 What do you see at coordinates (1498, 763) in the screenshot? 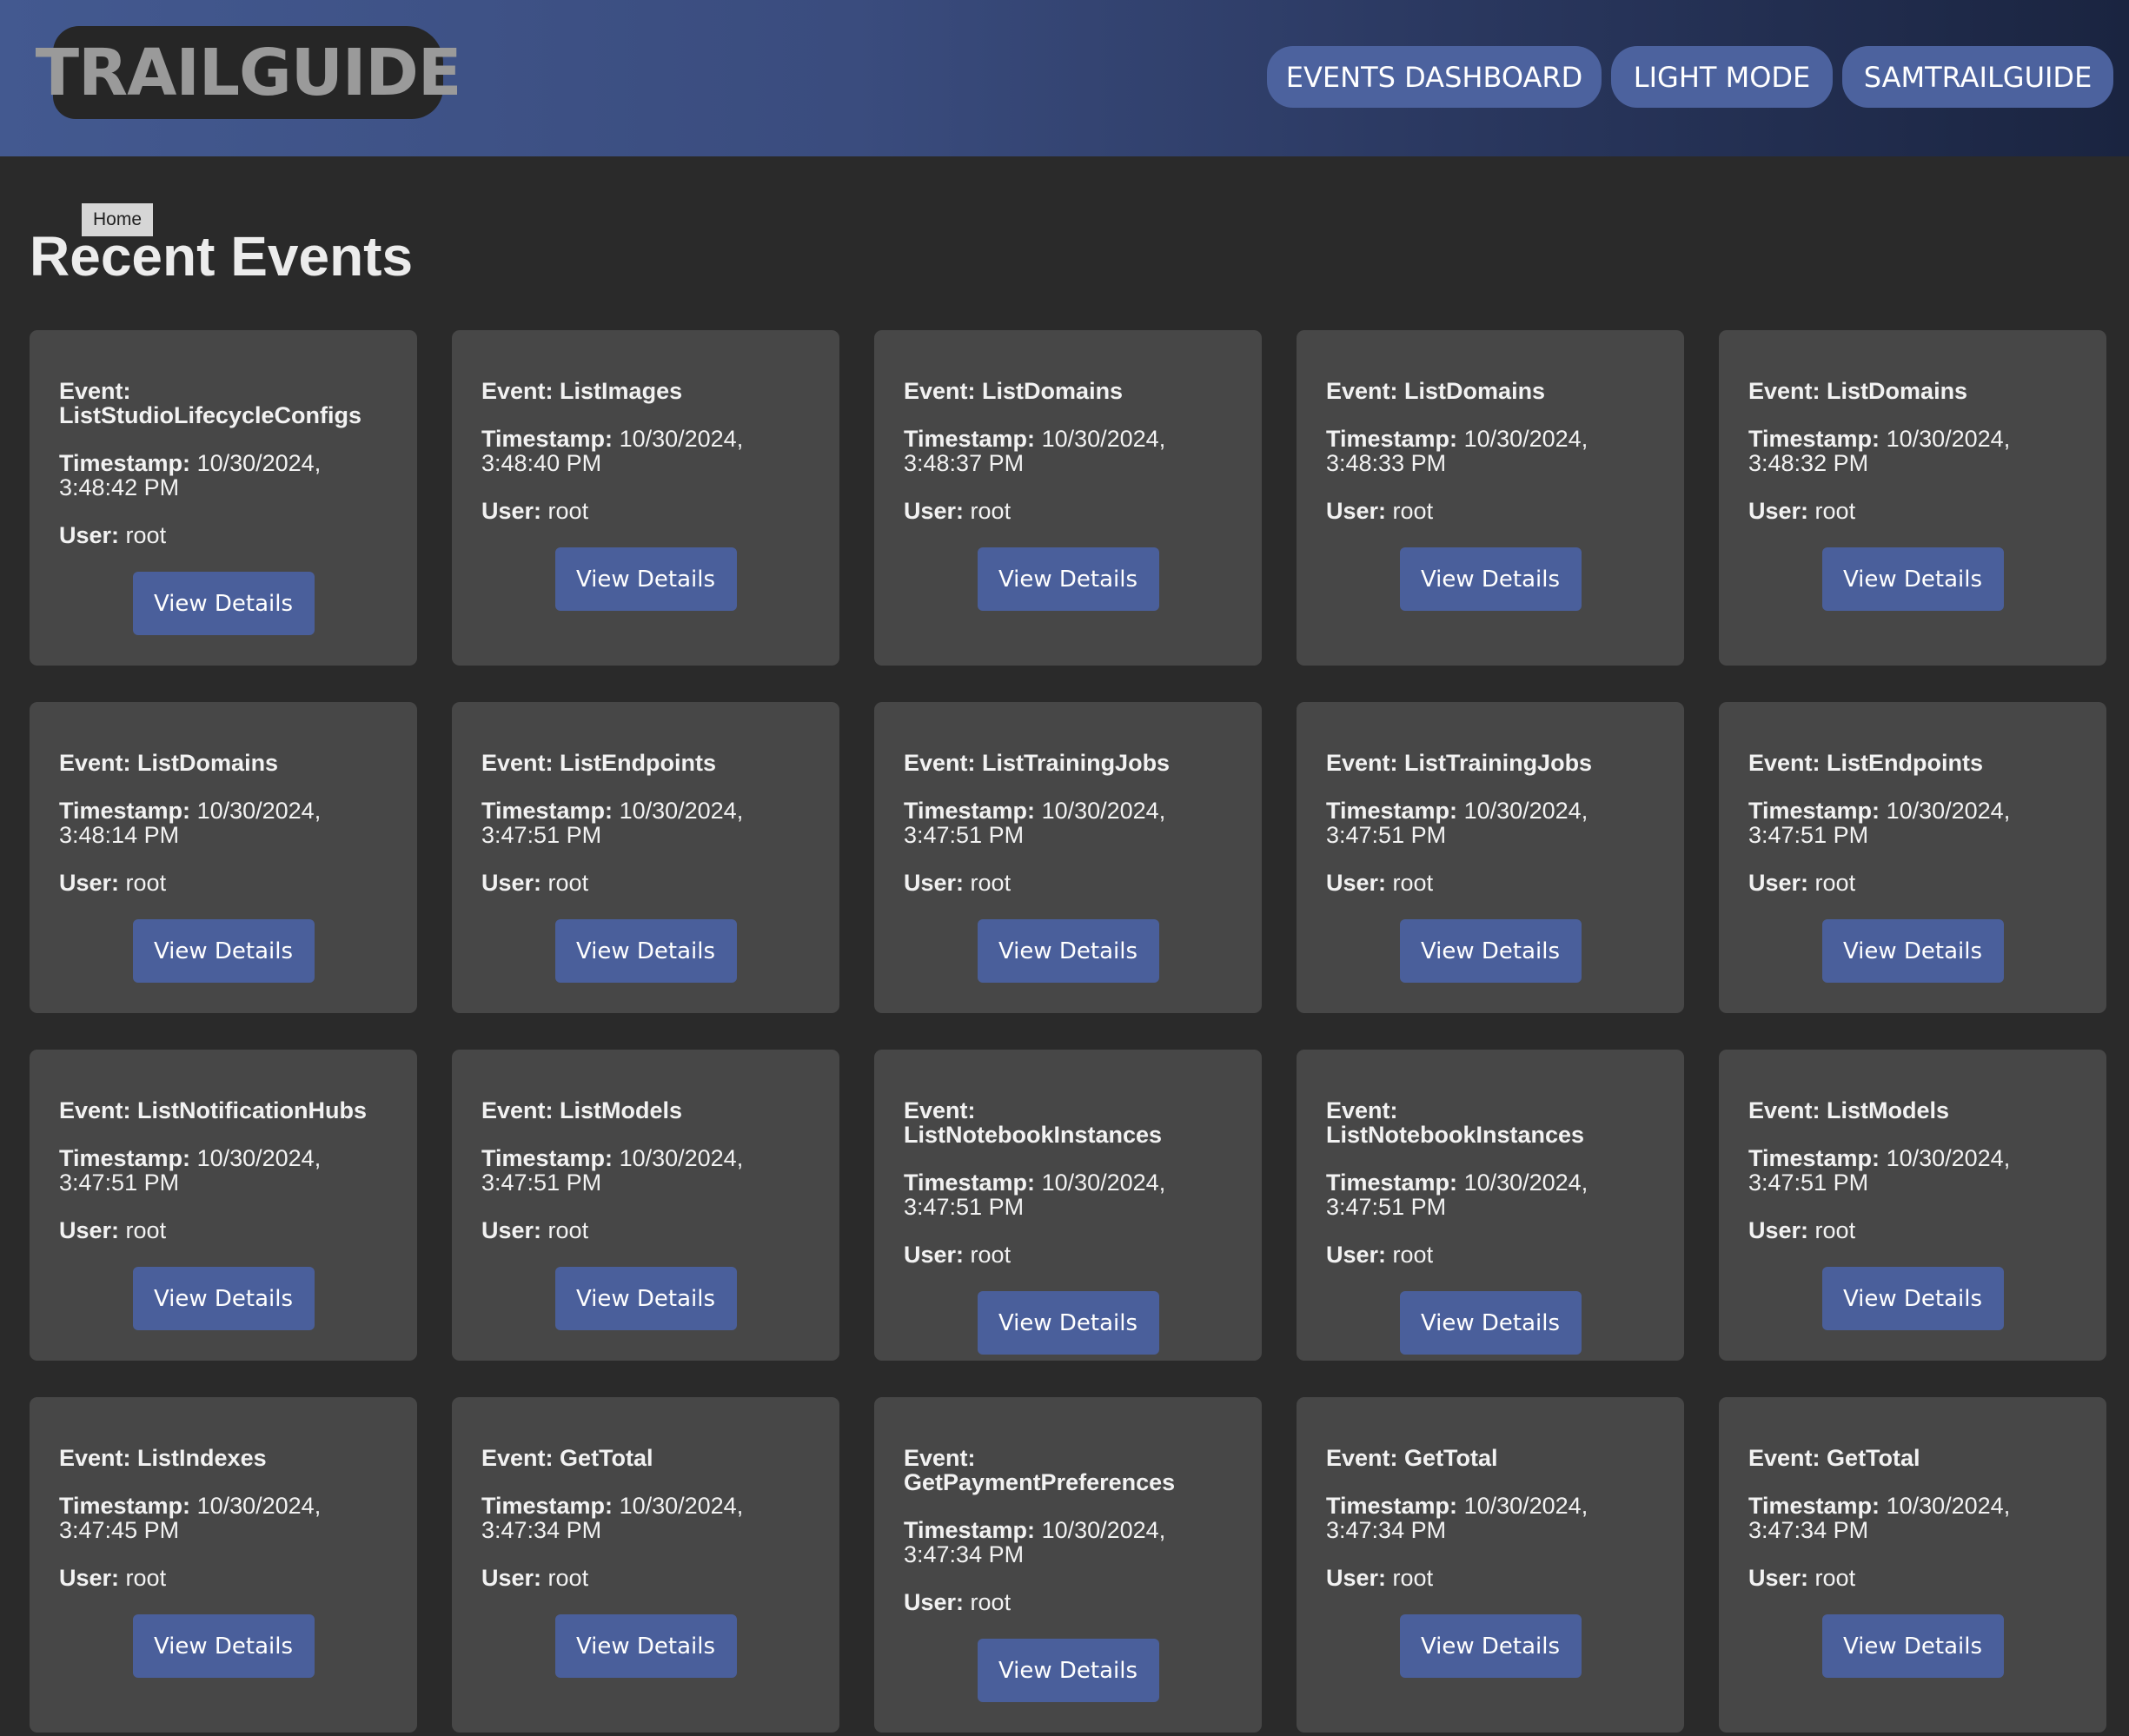
I see `event-name: ListTrainingJobs` at bounding box center [1498, 763].